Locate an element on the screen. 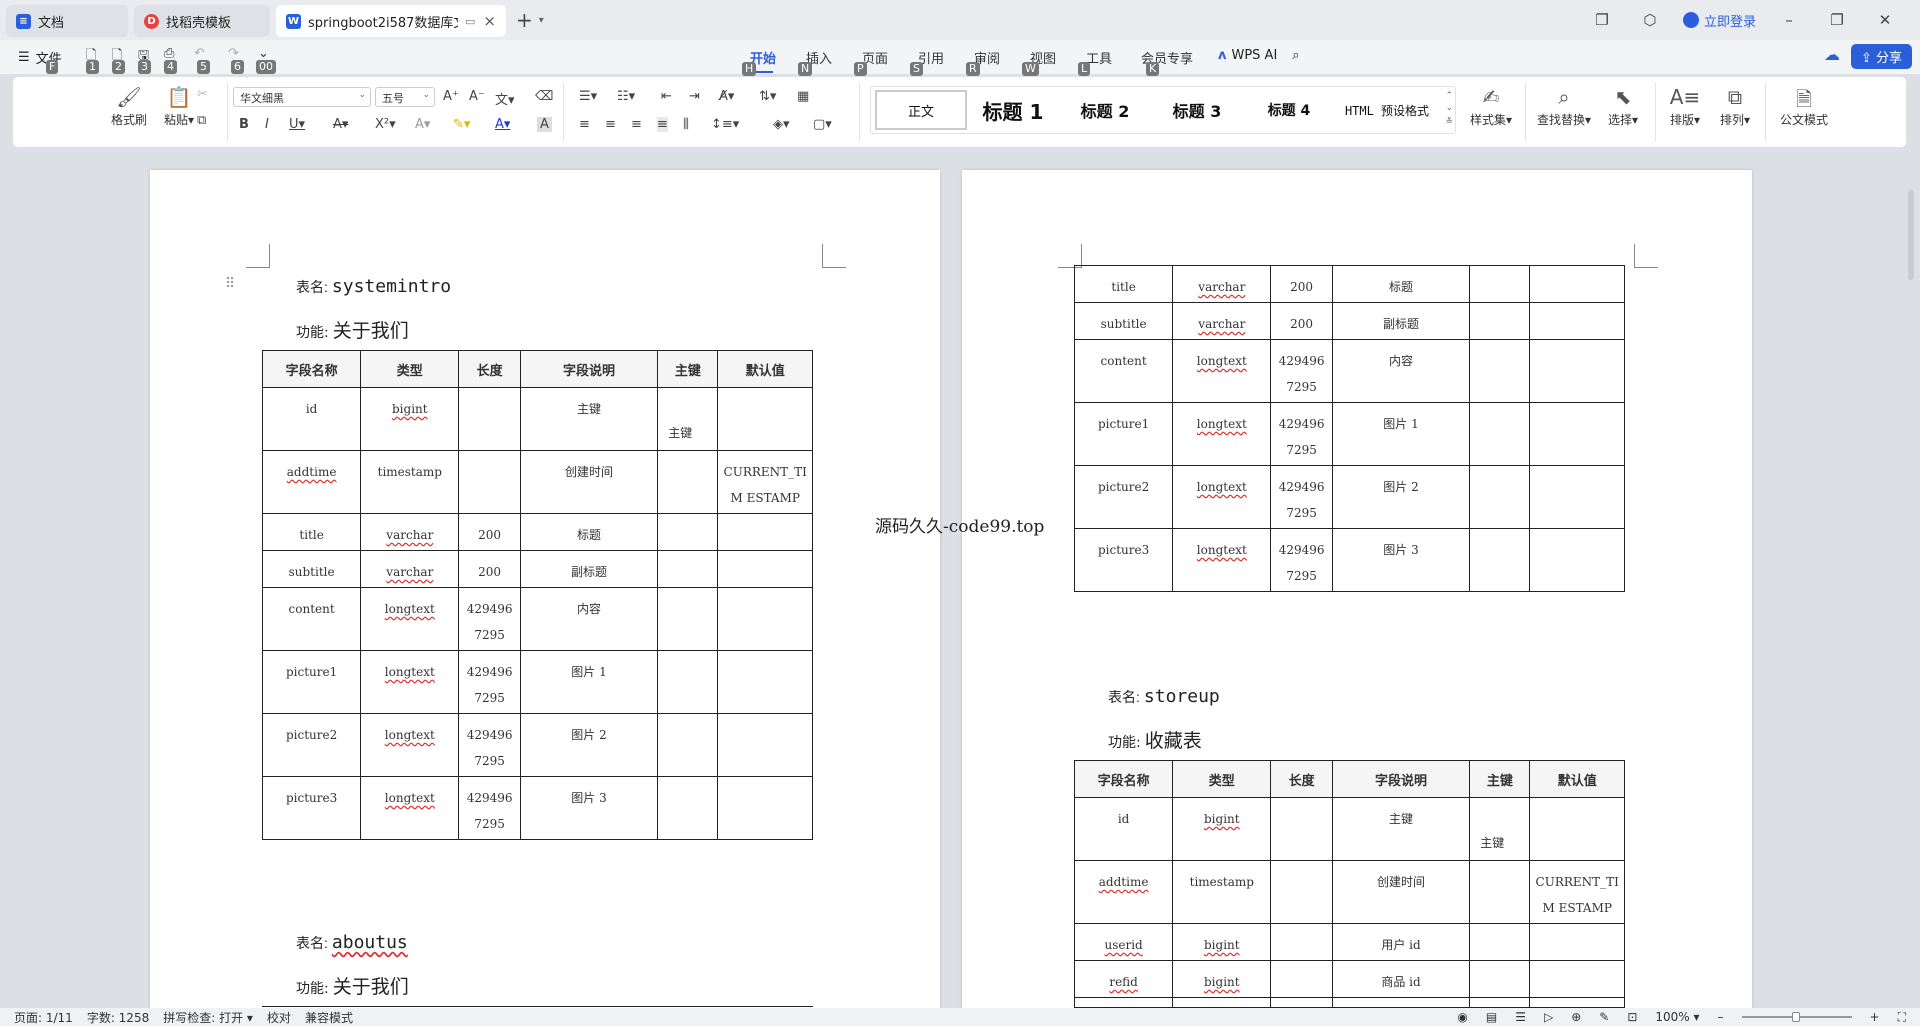 Image resolution: width=1920 pixels, height=1026 pixels. zoom-slider-knob is located at coordinates (1795, 1017).